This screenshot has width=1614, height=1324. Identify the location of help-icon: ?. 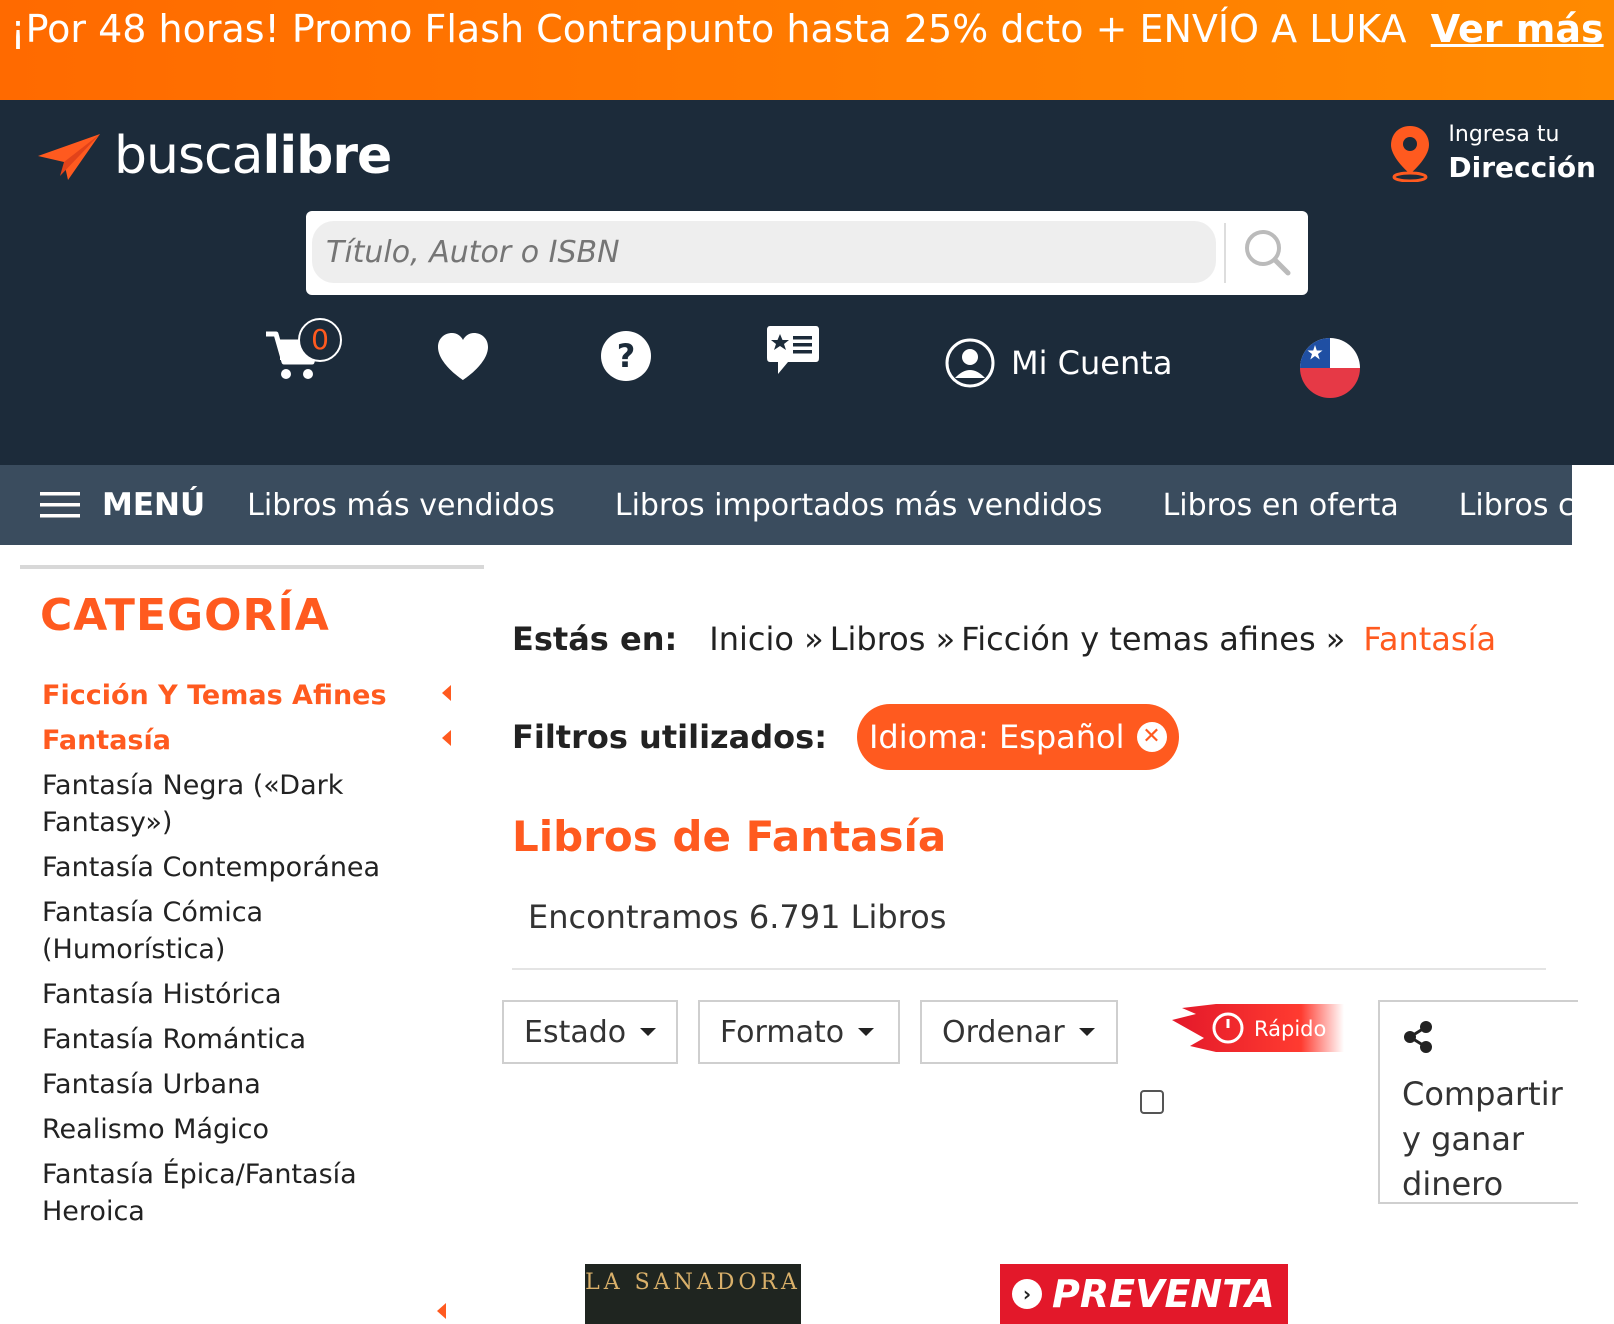
(626, 356).